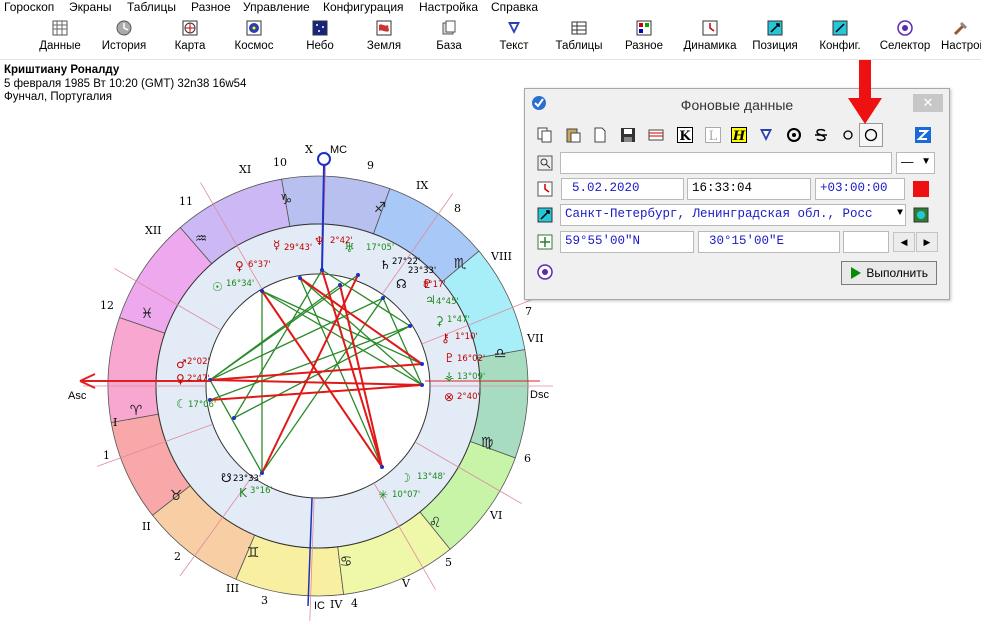 Image resolution: width=981 pixels, height=640 pixels. I want to click on saturn-icon: ♄, so click(385, 265).